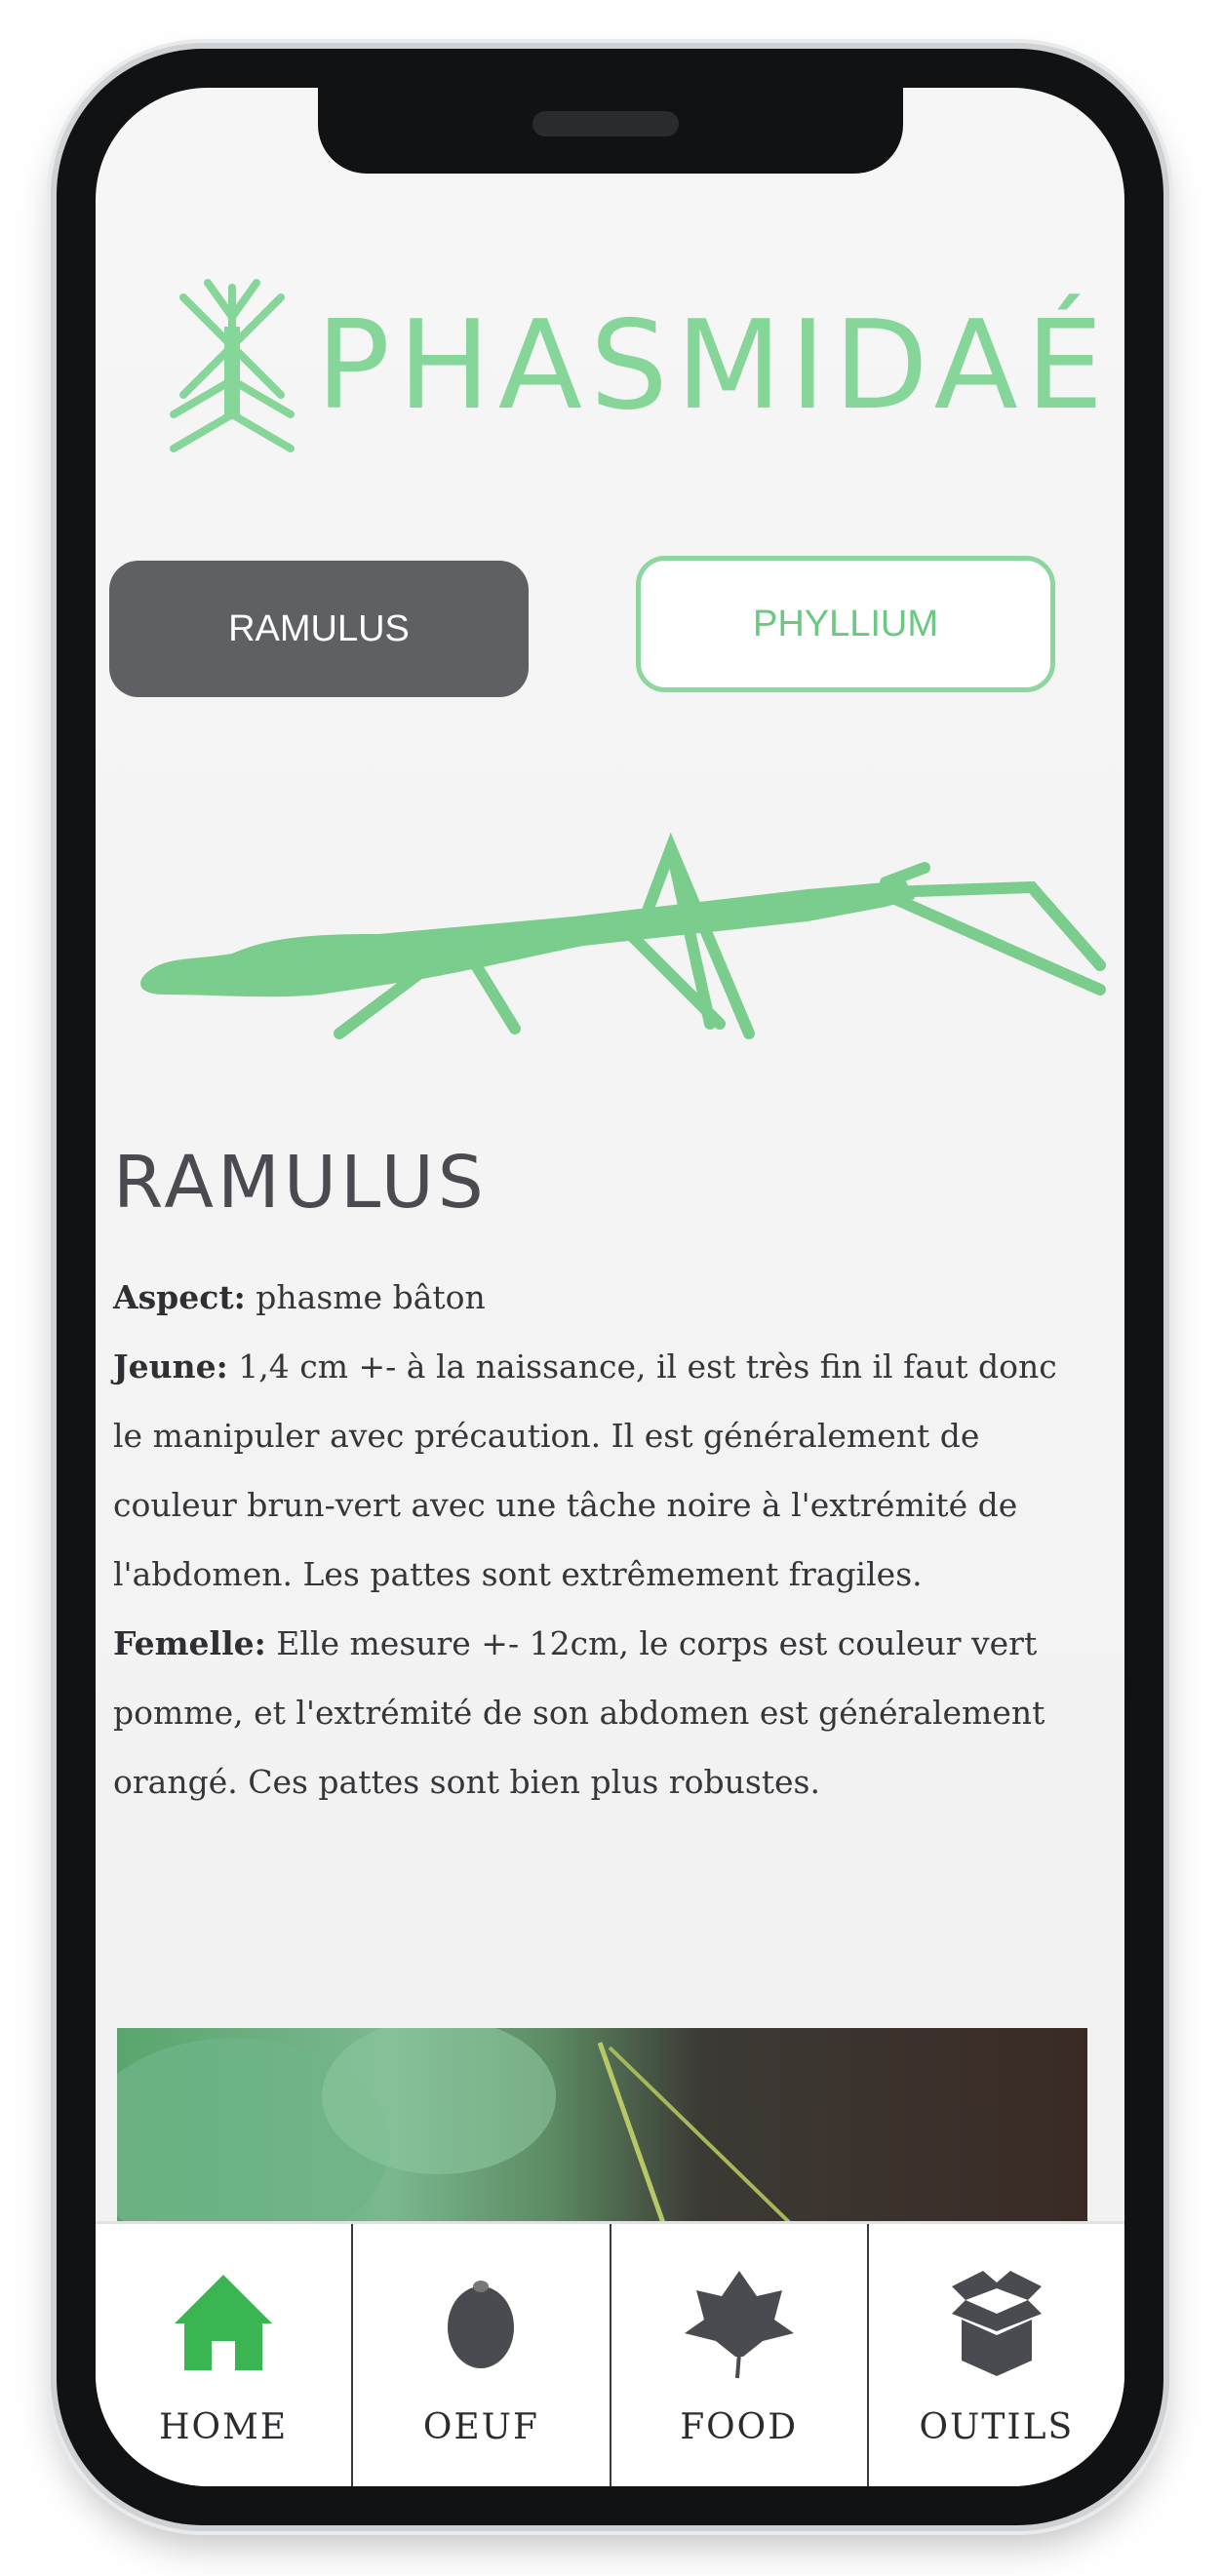 The height and width of the screenshot is (2576, 1222). I want to click on app-logo: PHASMIDAÉ, so click(637, 365).